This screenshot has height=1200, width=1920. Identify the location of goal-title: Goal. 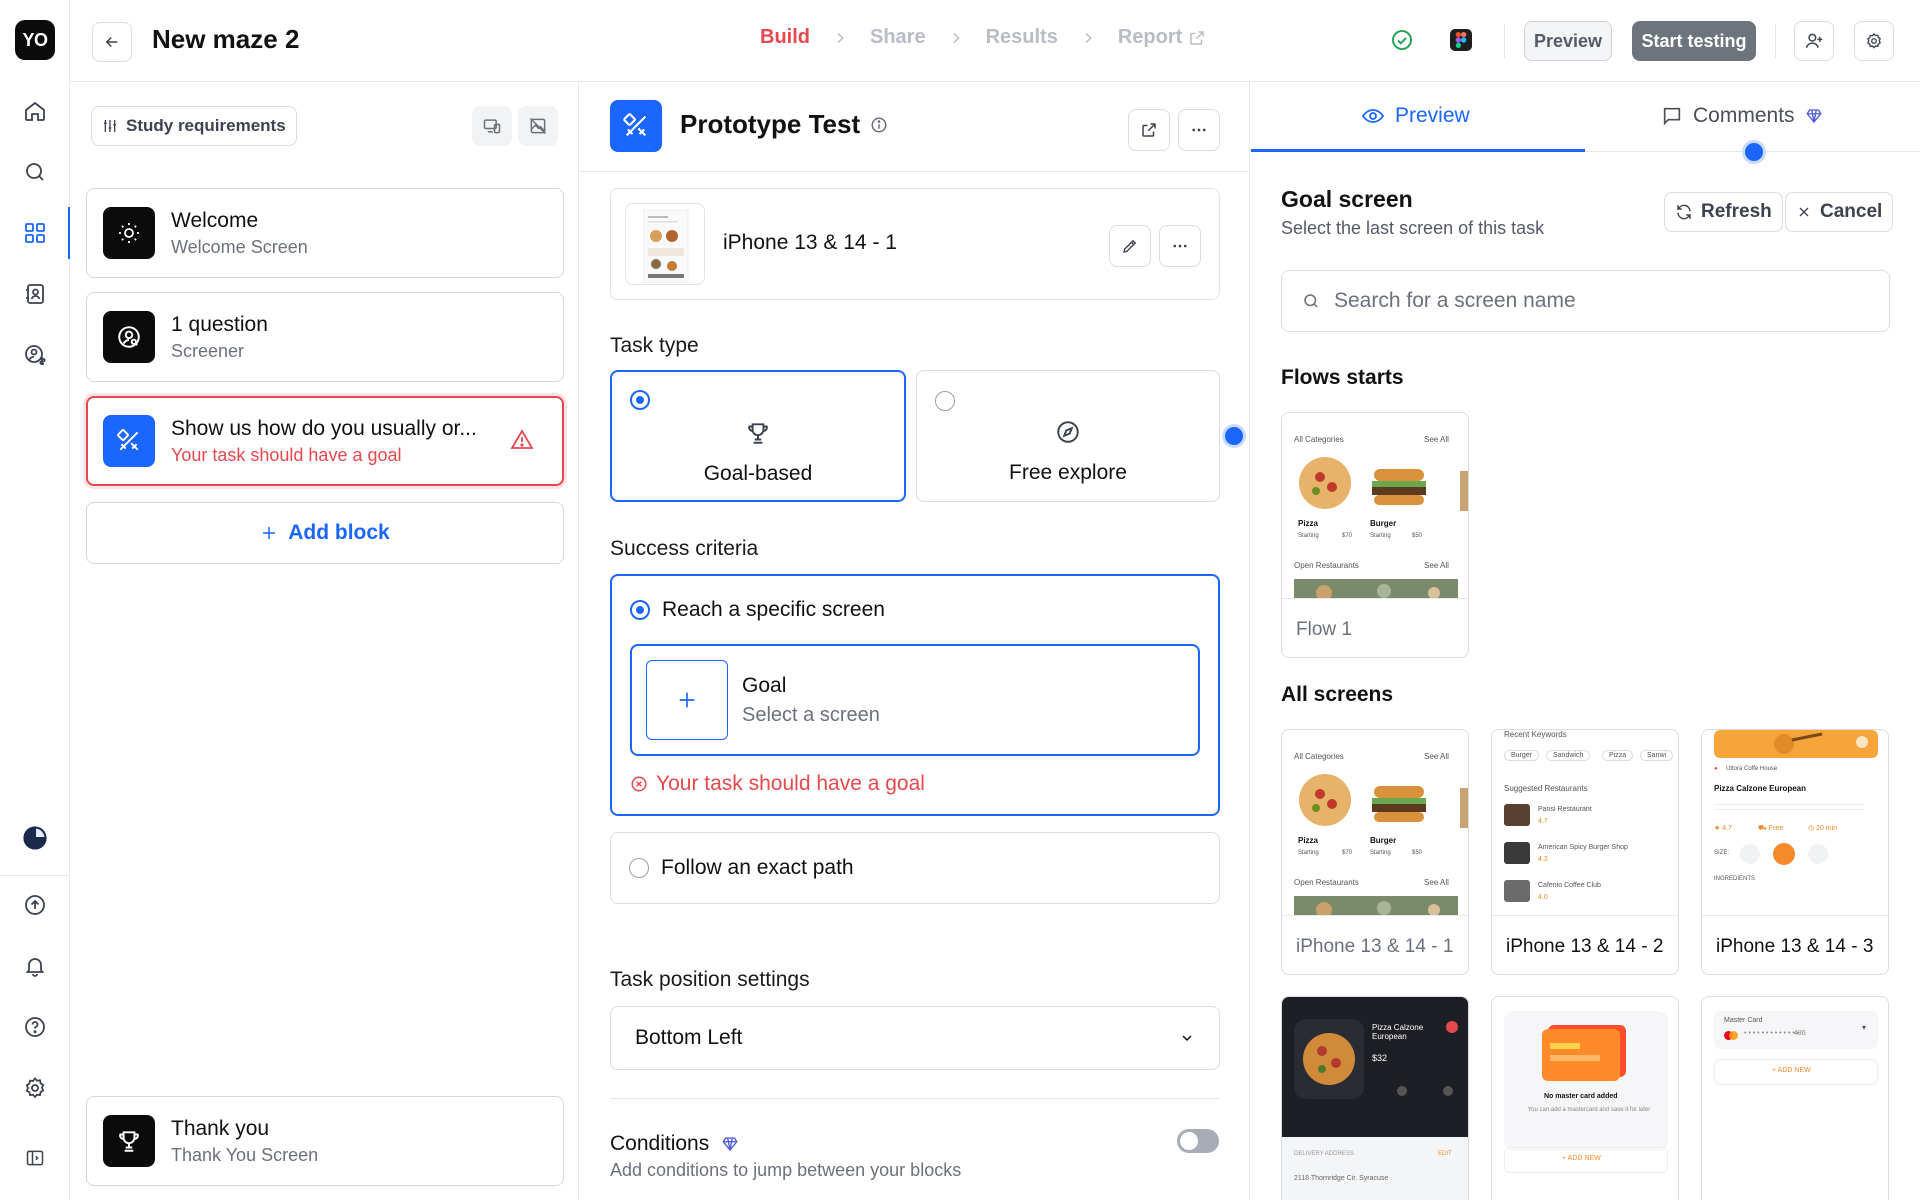
(764, 685).